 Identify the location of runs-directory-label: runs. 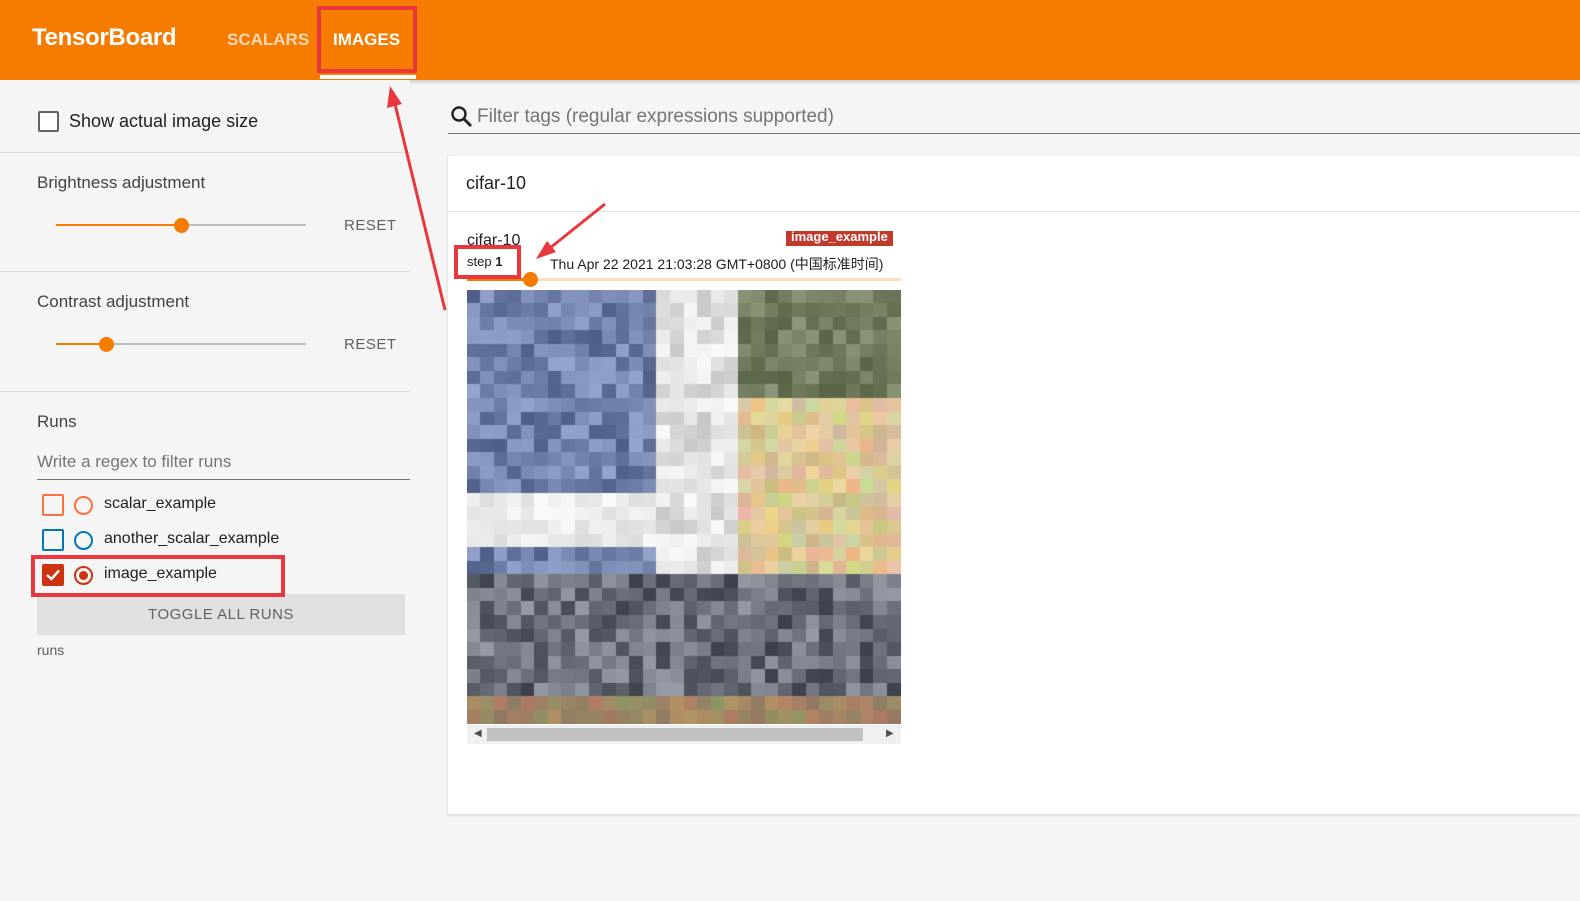
(51, 650).